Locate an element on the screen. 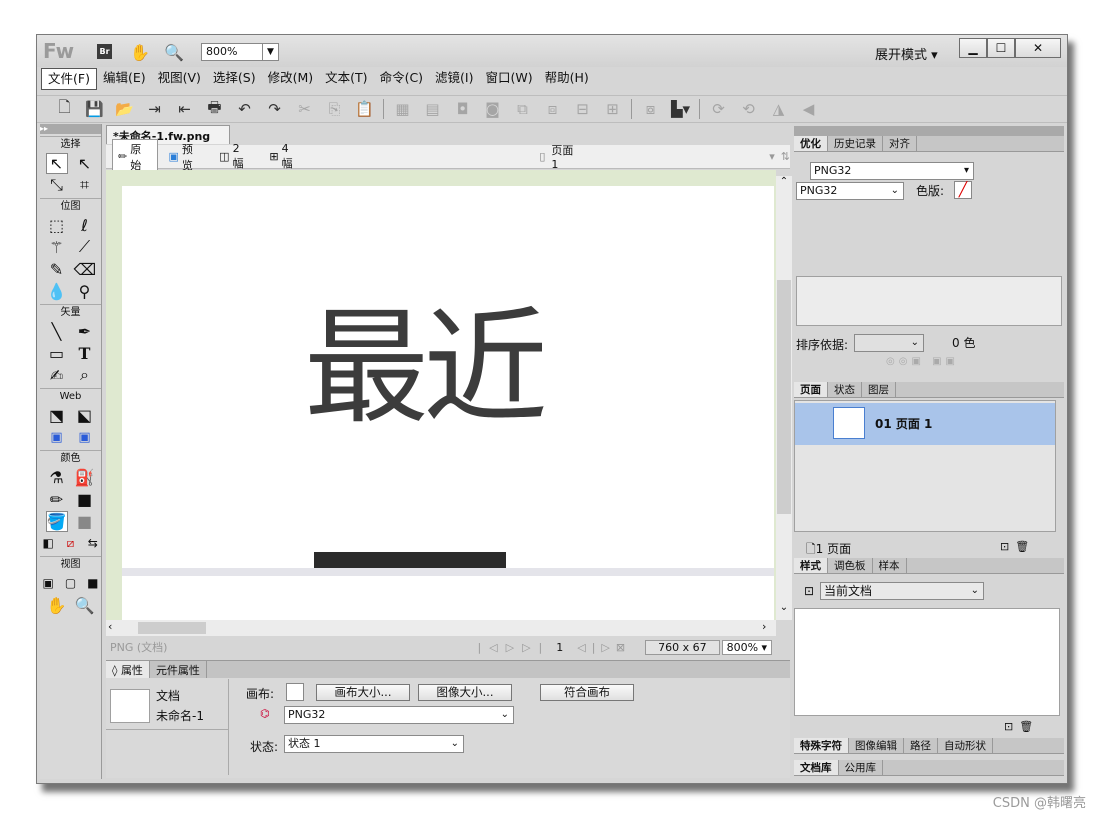  line-tool-icon: ╲ is located at coordinates (57, 331).